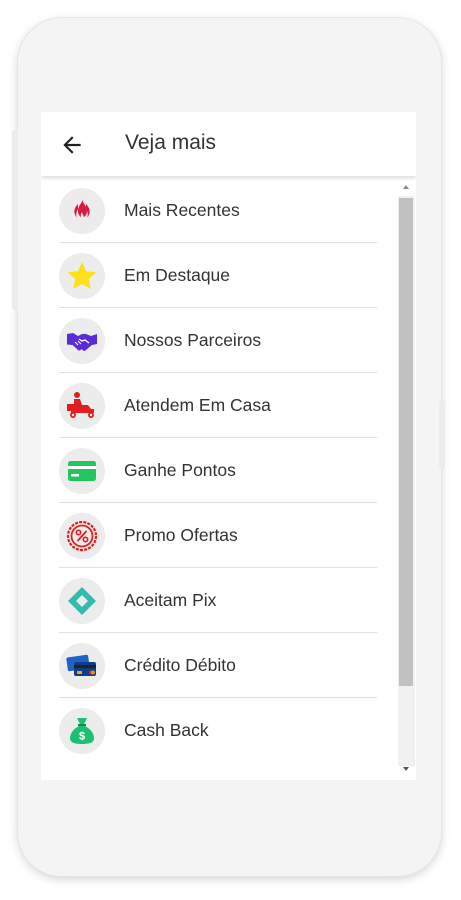  I want to click on star-icon, so click(82, 275).